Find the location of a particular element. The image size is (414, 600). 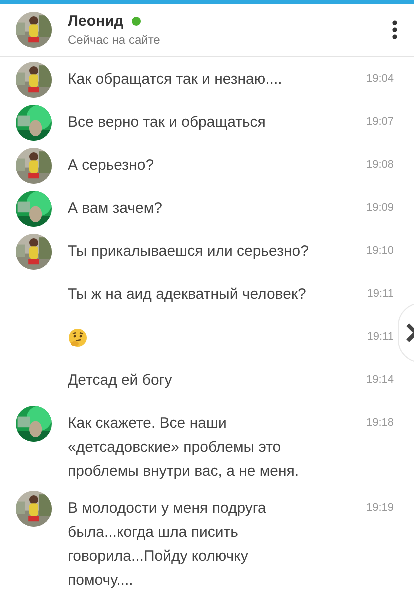

contact-name: Леонид is located at coordinates (96, 21).